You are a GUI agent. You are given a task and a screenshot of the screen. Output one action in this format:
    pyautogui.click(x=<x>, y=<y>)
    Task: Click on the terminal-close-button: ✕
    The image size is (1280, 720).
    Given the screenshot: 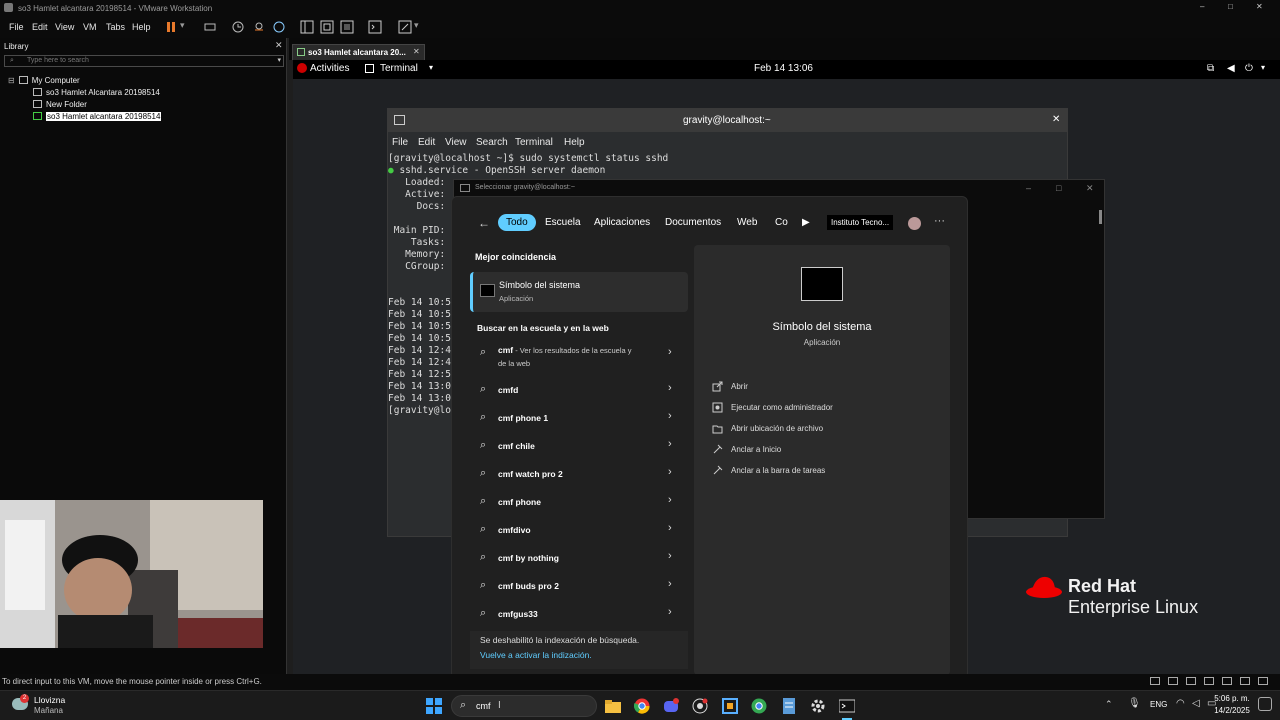 What is the action you would take?
    pyautogui.click(x=1056, y=119)
    